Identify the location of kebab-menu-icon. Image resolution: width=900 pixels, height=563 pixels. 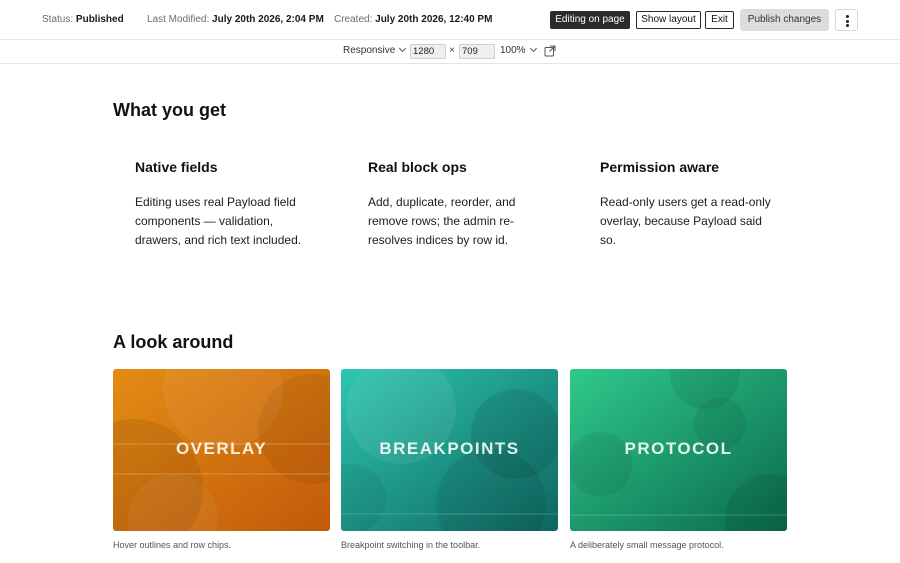
(847, 21).